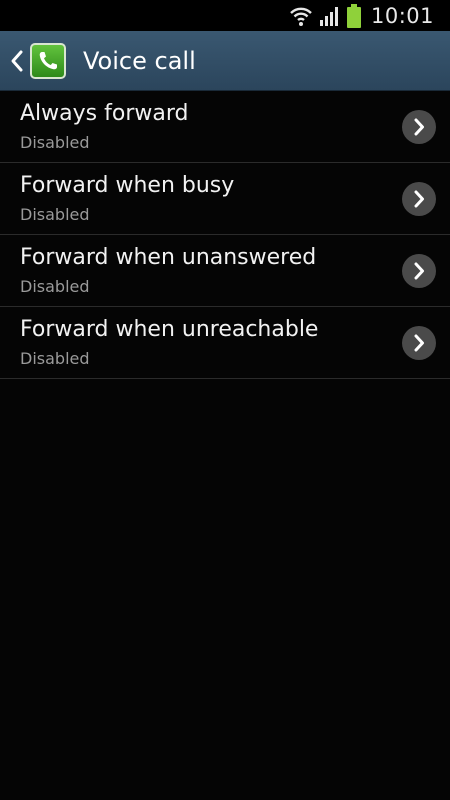 The height and width of the screenshot is (800, 450). What do you see at coordinates (225, 15) in the screenshot?
I see `status-bar: 10:01` at bounding box center [225, 15].